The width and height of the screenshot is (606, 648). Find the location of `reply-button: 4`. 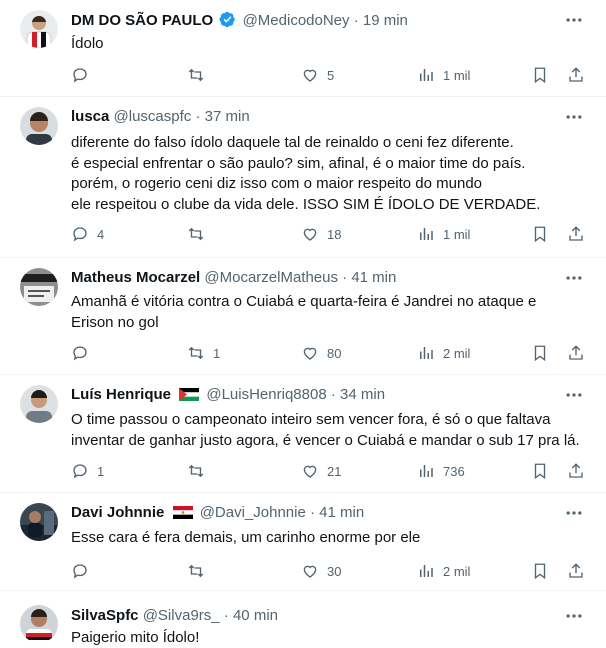

reply-button: 4 is located at coordinates (87, 234).